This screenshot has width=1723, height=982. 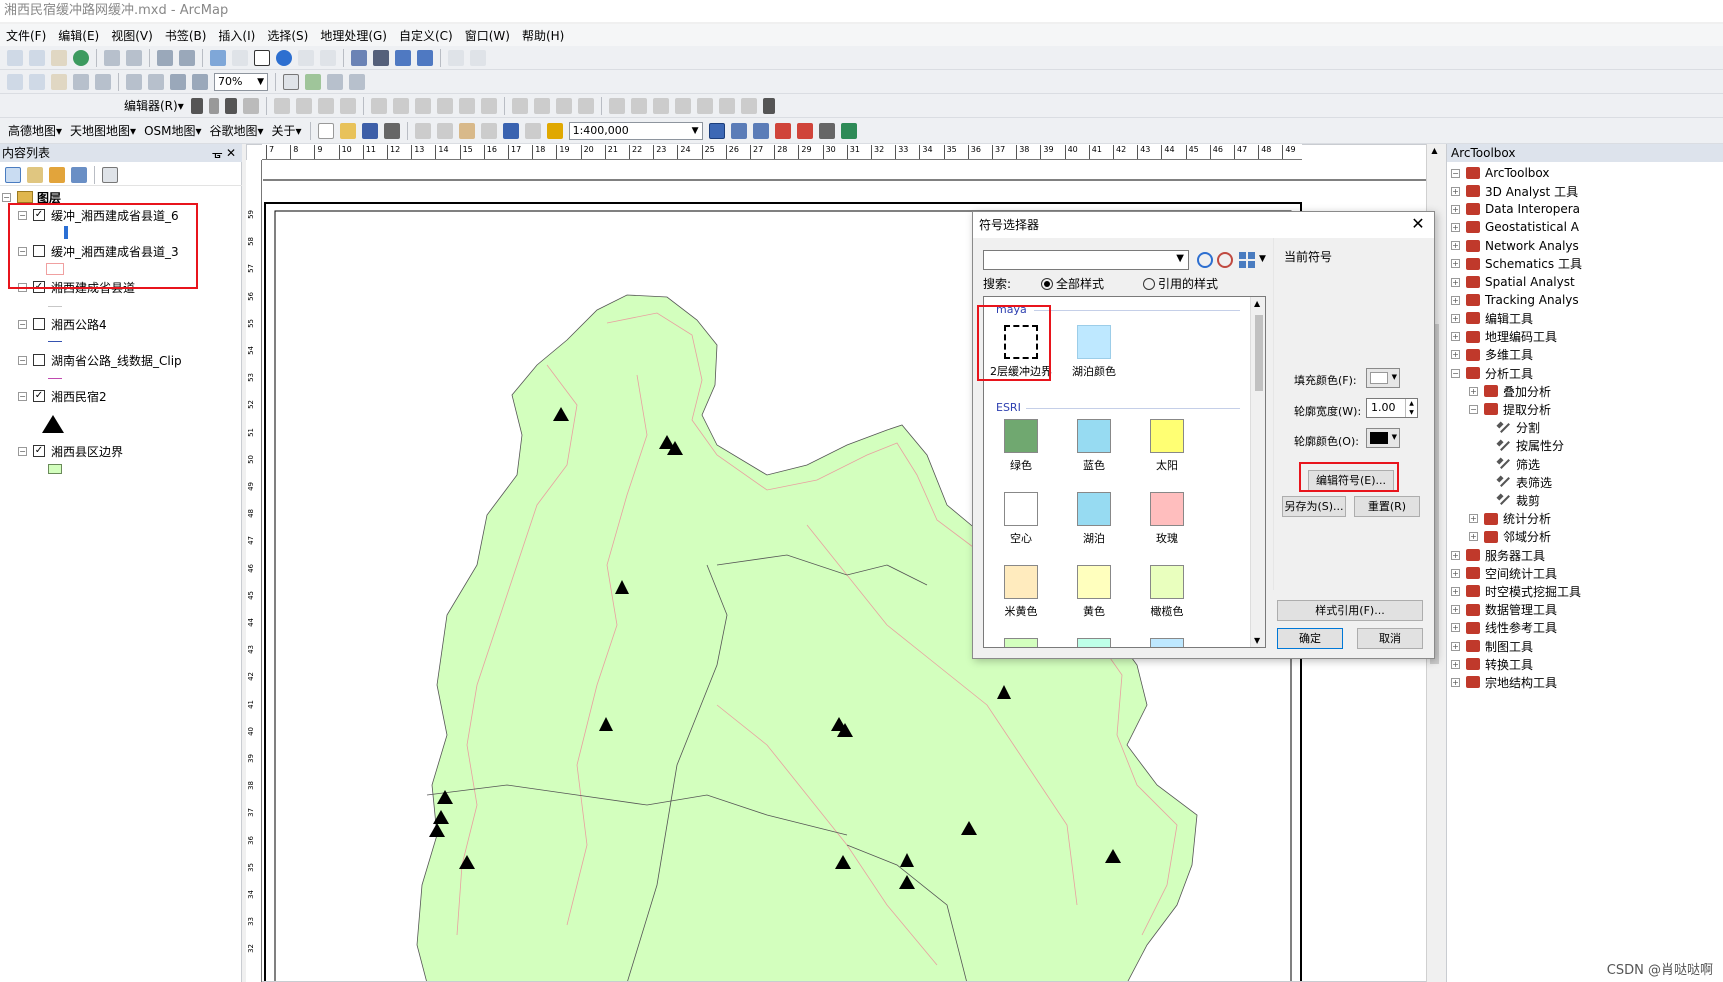 I want to click on copy-icon, so click(x=444, y=130).